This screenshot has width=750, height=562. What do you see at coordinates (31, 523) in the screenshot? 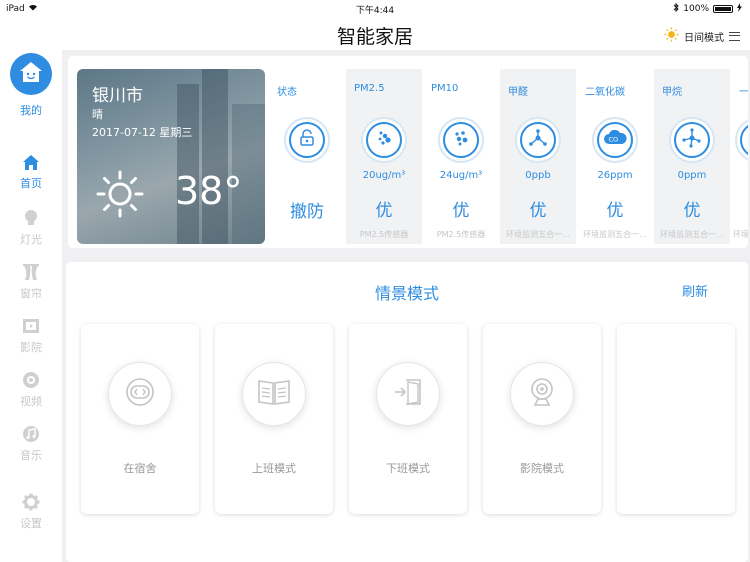
I see `sidebar-item-label: 设置` at bounding box center [31, 523].